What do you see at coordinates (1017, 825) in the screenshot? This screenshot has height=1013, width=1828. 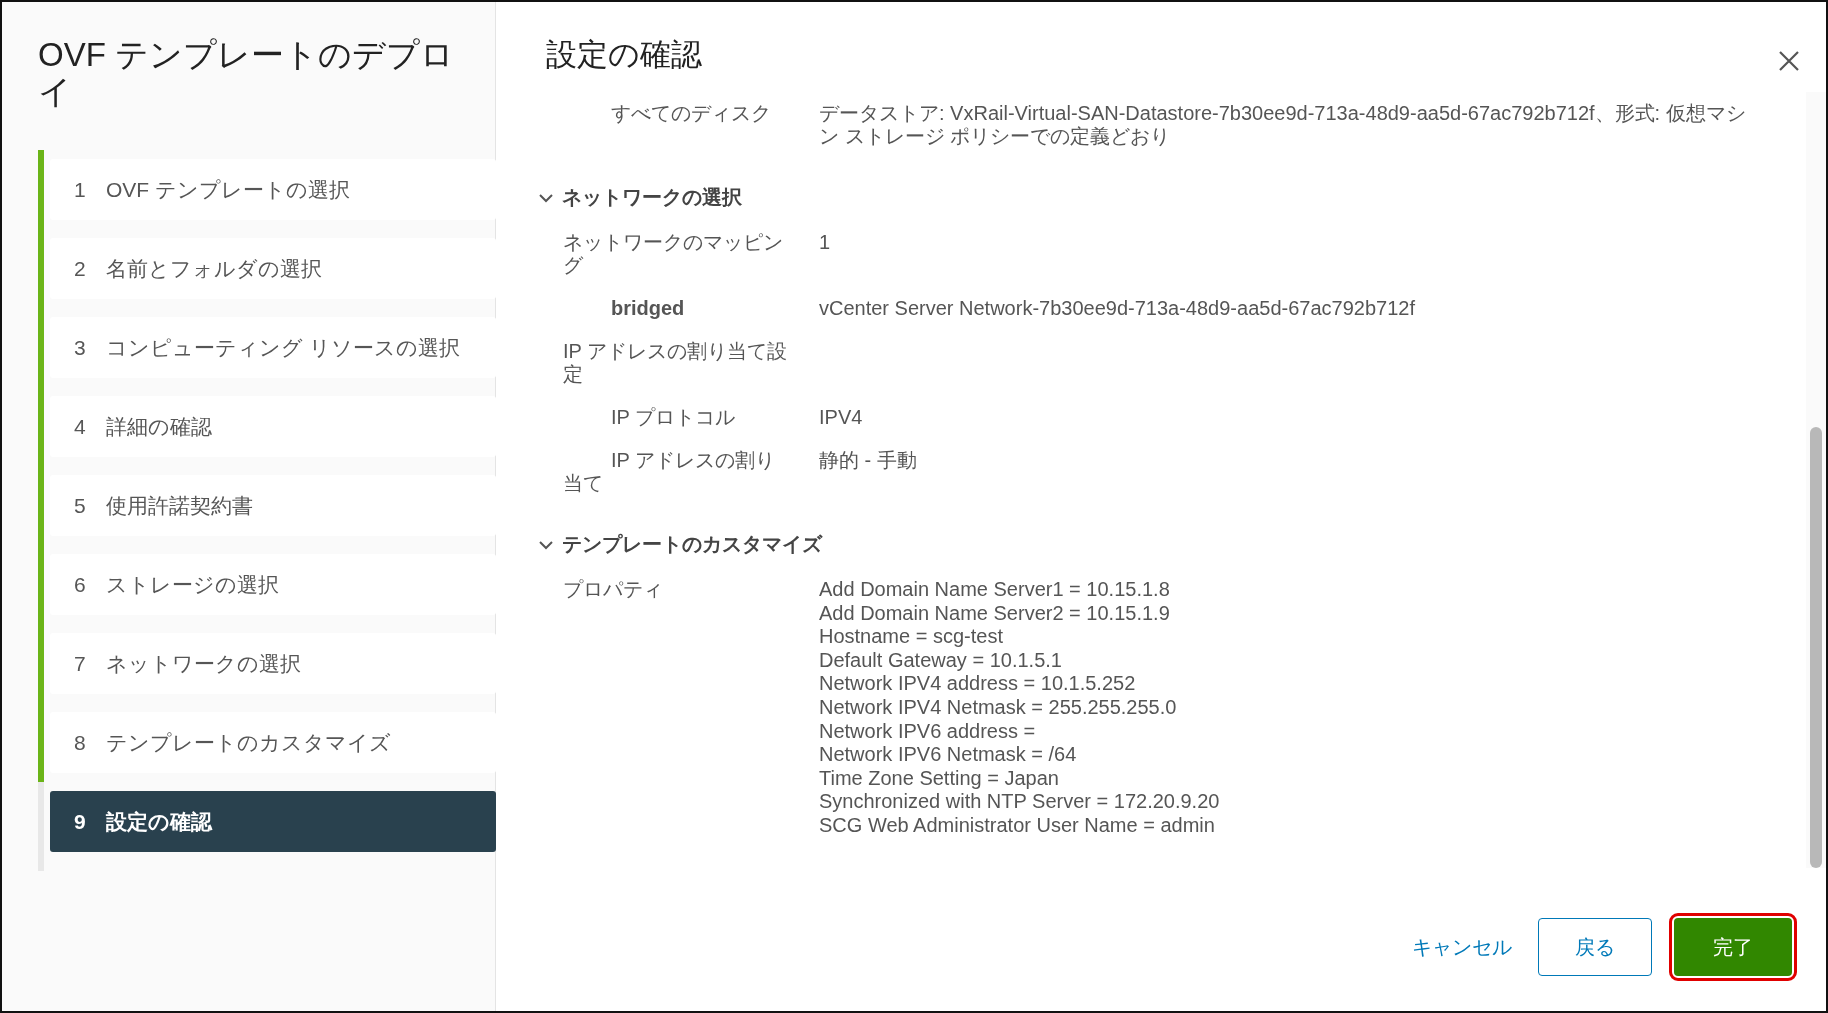 I see `property-line: SCG Web Administrator User Name = admin` at bounding box center [1017, 825].